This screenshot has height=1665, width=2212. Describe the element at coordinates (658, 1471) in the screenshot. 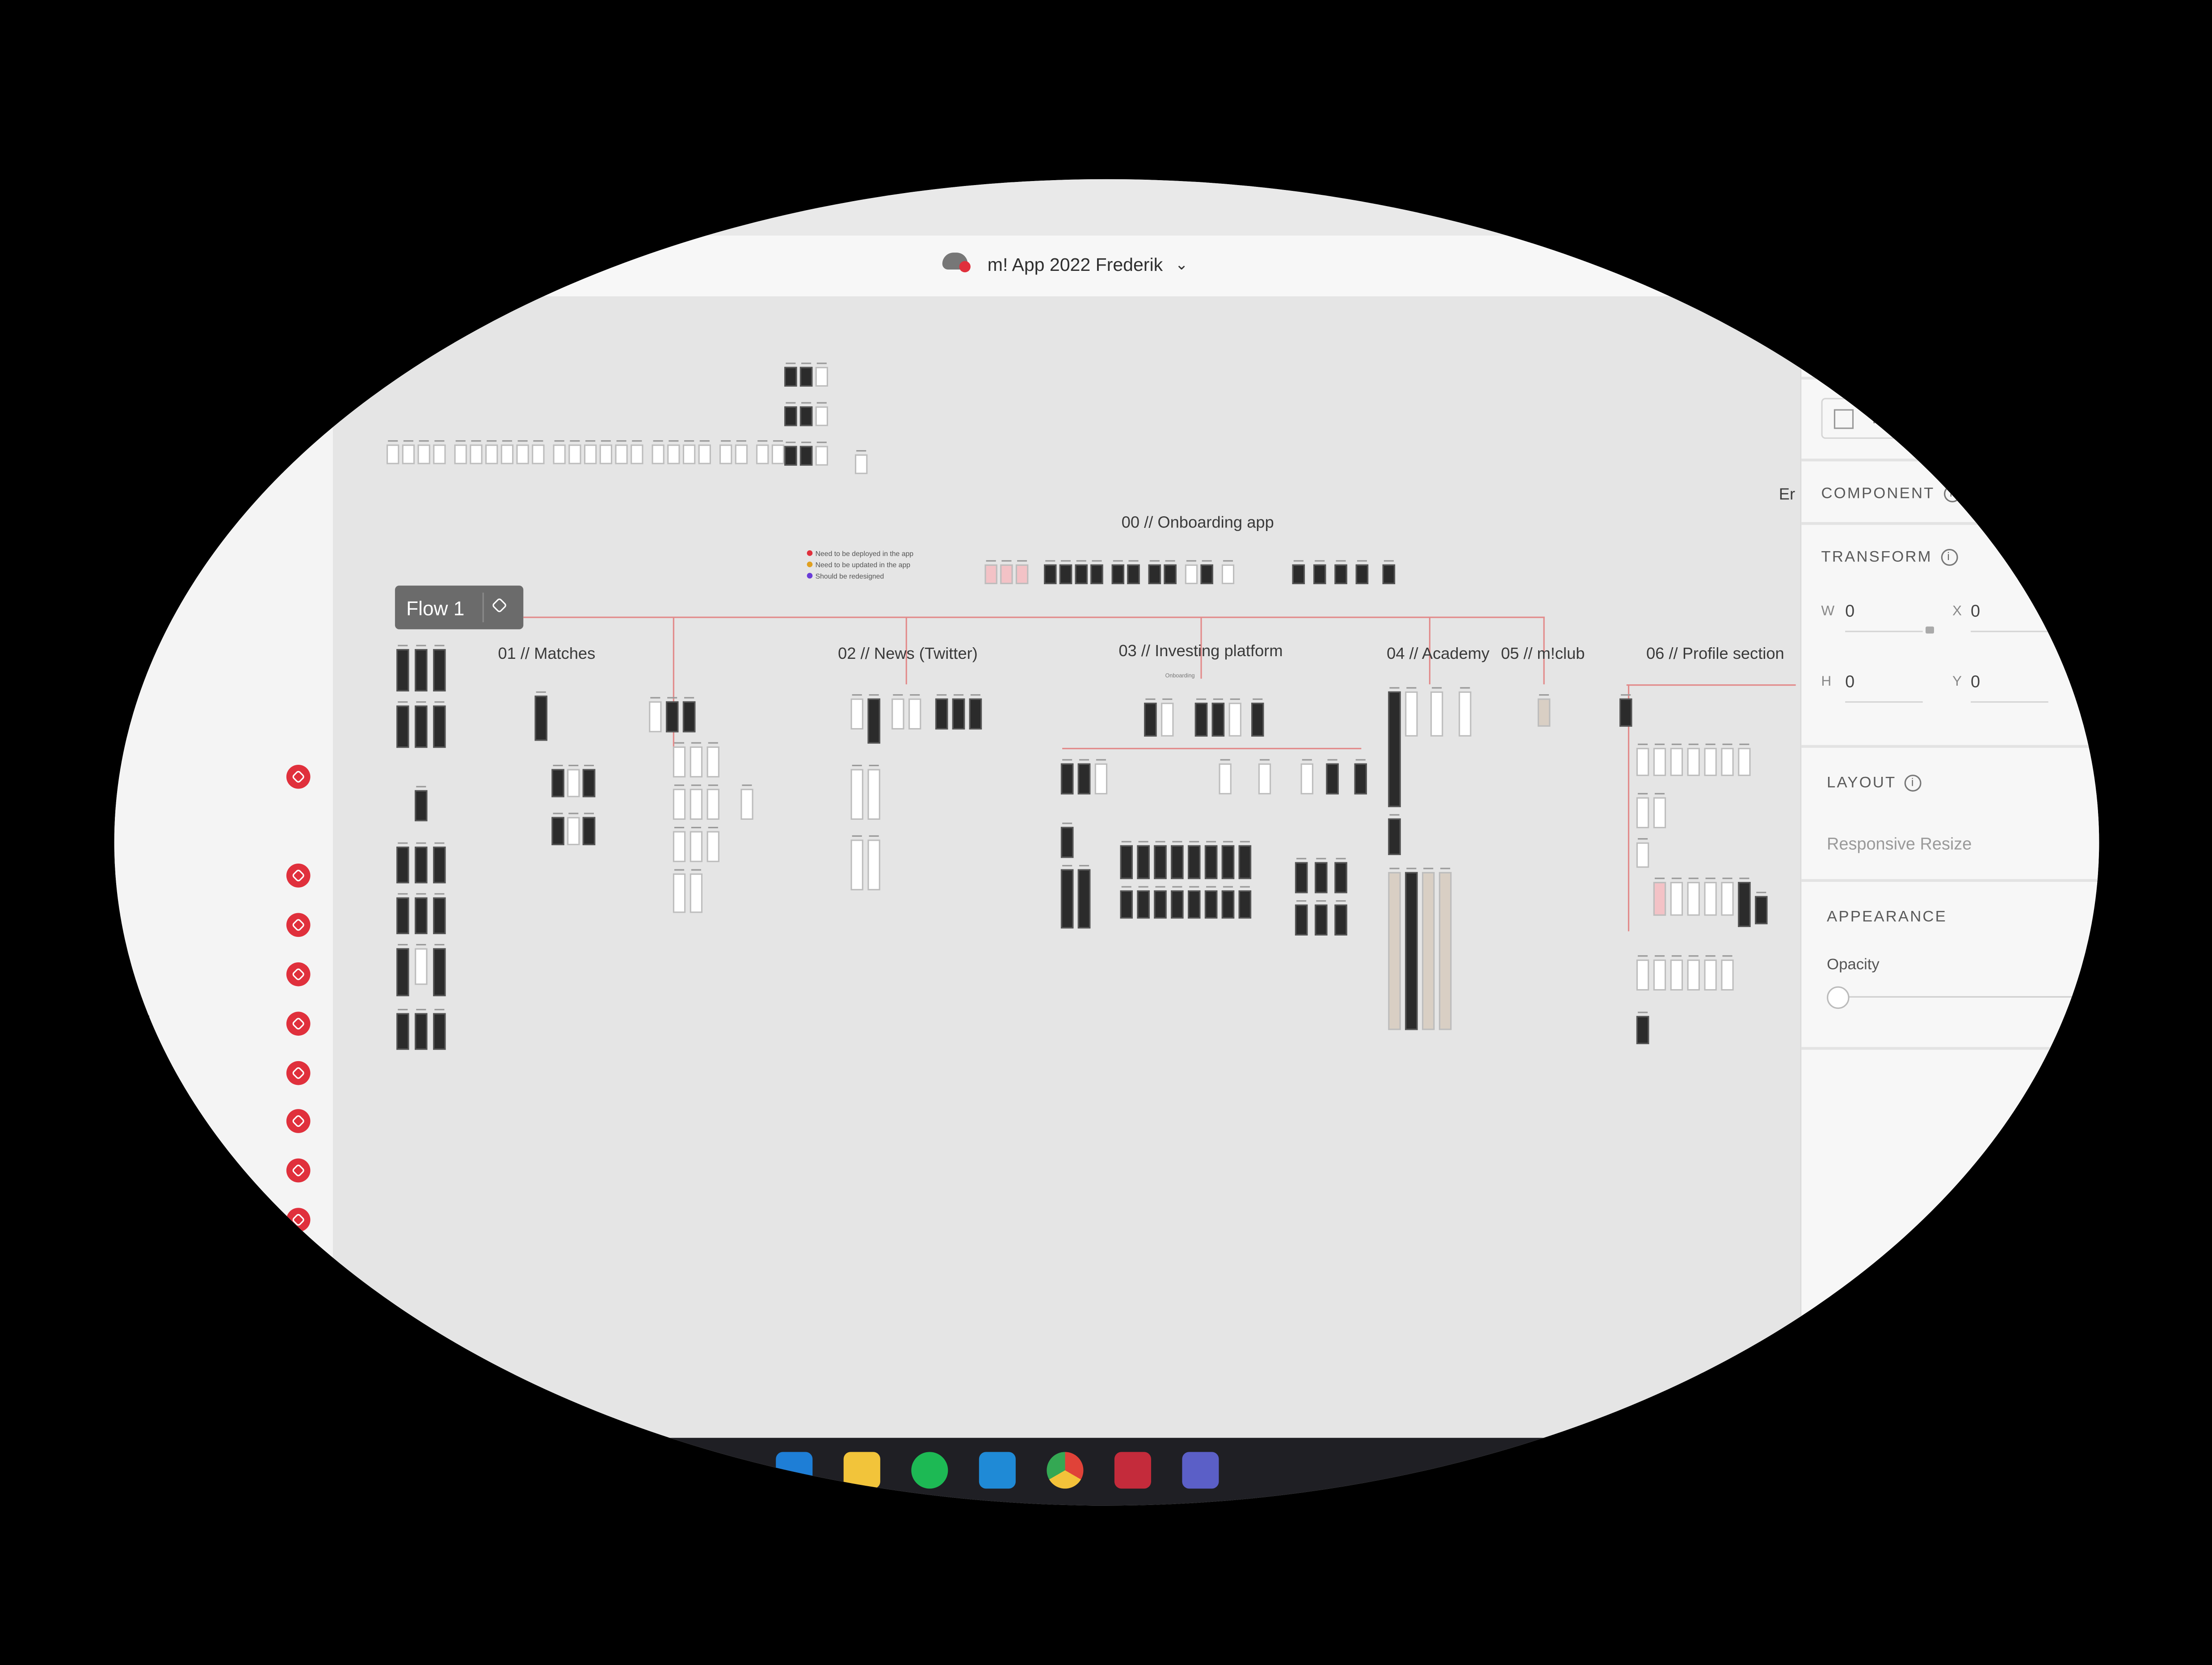

I see `windows-start-icon` at that location.